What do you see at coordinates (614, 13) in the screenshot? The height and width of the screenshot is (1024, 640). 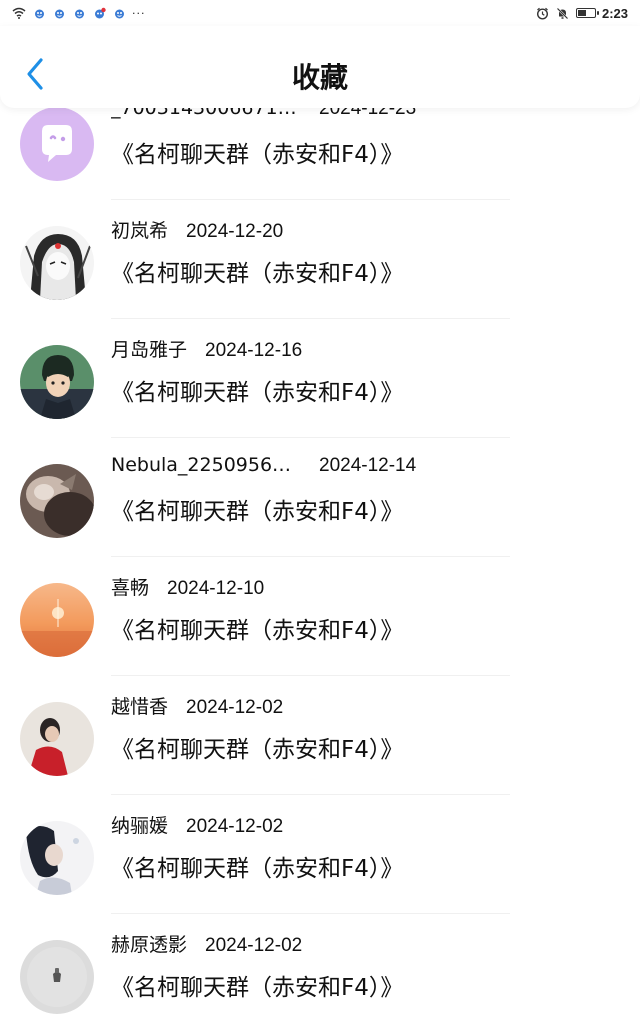 I see `status-time: 2:23` at bounding box center [614, 13].